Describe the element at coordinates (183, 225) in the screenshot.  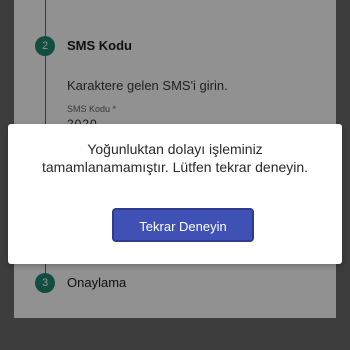
I see `retry-button: Tekrar Deneyin` at that location.